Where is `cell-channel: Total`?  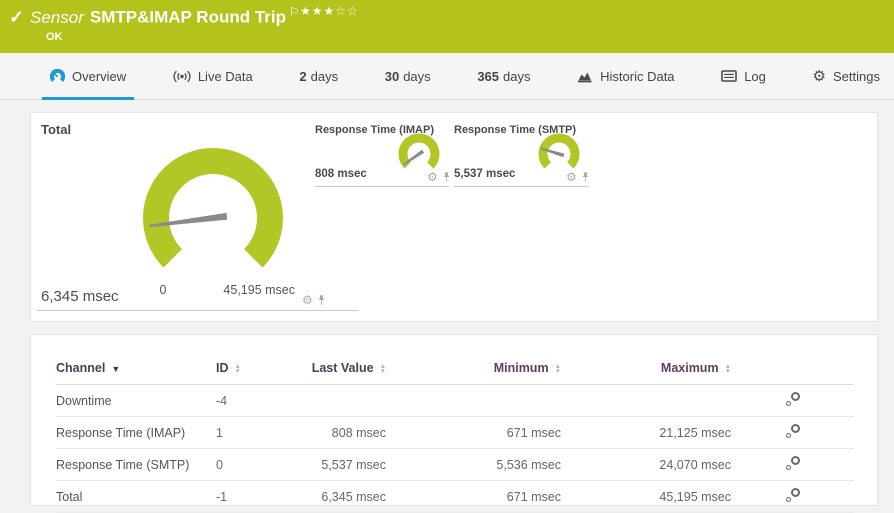 cell-channel: Total is located at coordinates (136, 496).